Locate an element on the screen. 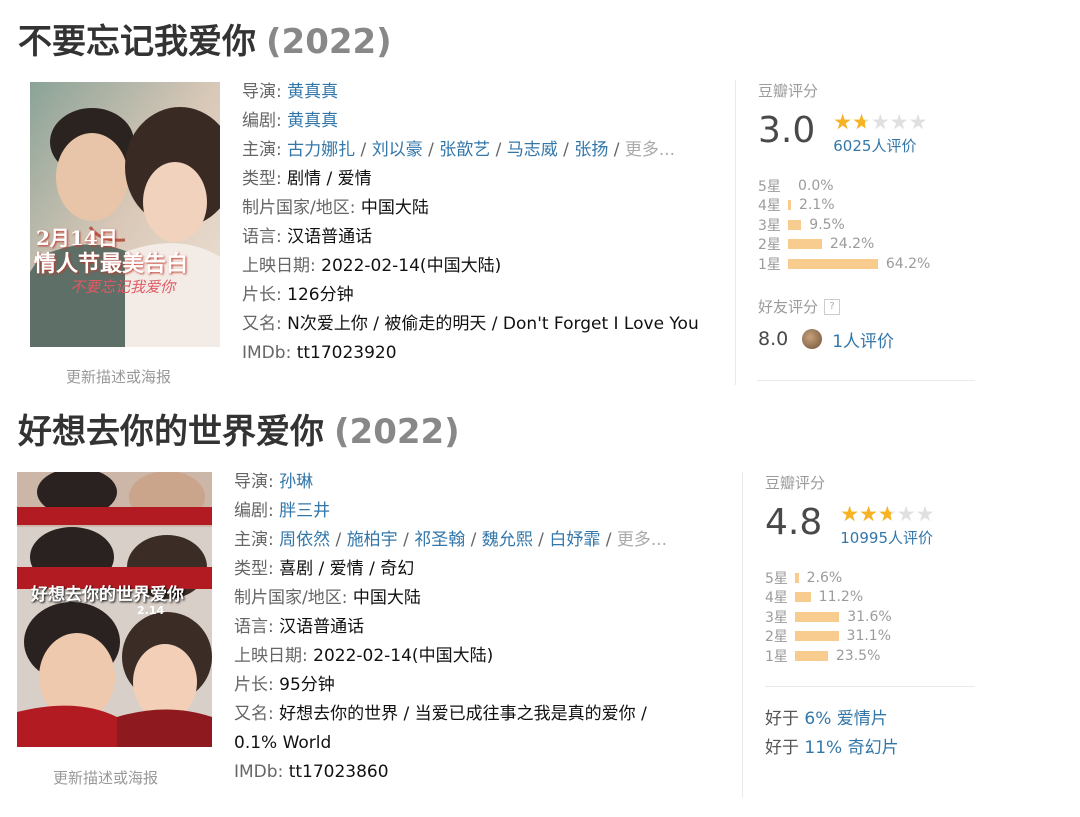 Image resolution: width=1080 pixels, height=817 pixels. avatar is located at coordinates (812, 339).